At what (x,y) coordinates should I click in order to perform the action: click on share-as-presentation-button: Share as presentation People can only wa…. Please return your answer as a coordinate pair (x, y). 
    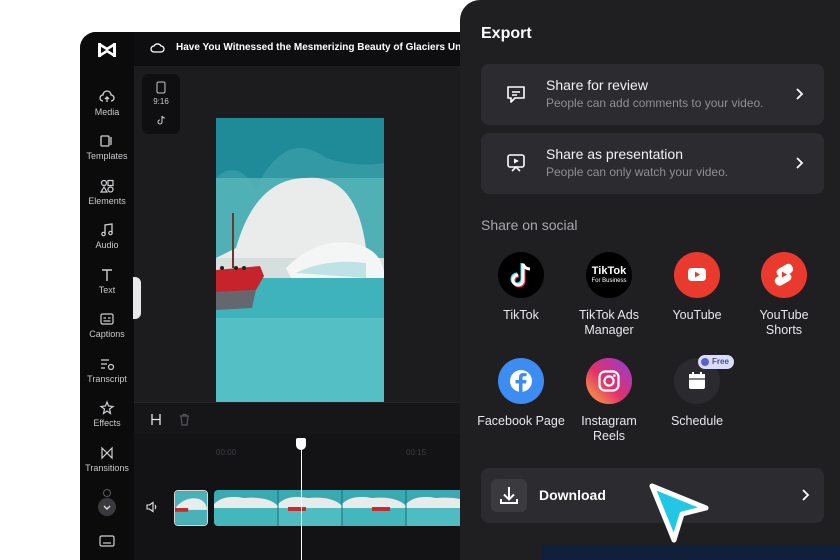
    Looking at the image, I should click on (652, 163).